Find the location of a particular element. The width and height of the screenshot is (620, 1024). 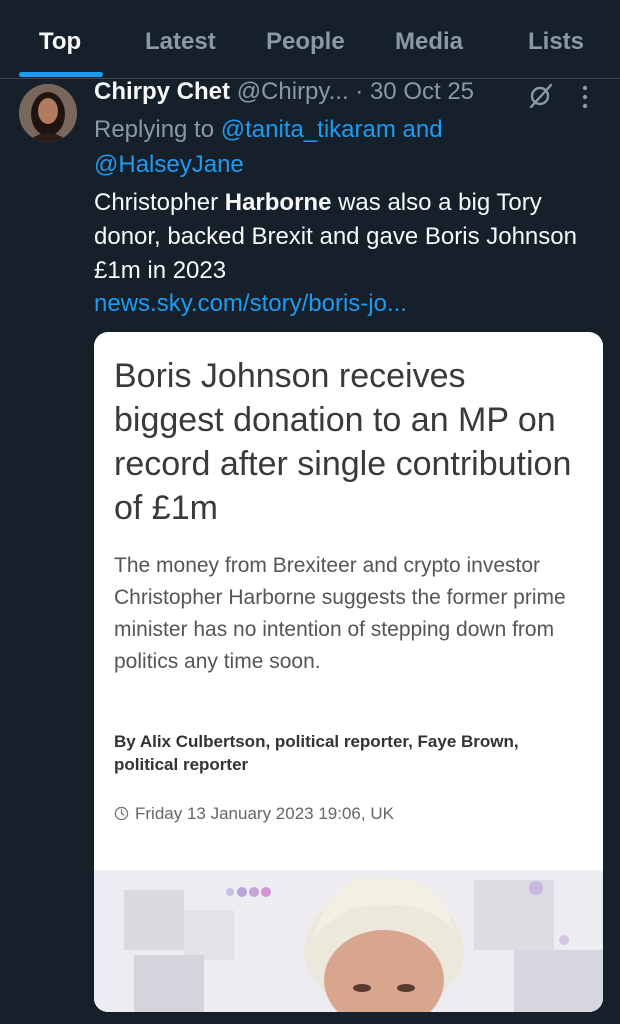

search-tabs: Top Latest People Media Lists is located at coordinates (310, 39).